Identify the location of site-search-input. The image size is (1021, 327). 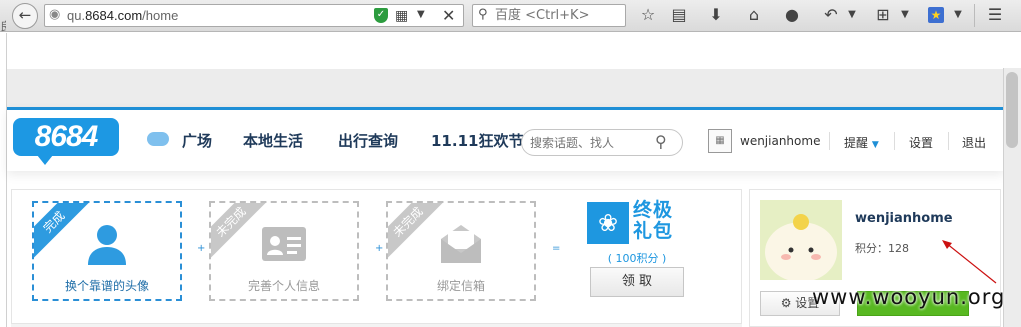
(594, 143).